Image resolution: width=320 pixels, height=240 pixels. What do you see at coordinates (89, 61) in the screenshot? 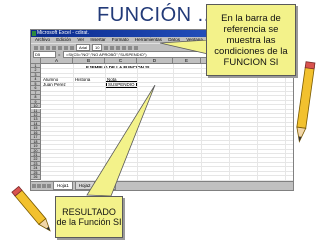
I see `column-header-b: B` at bounding box center [89, 61].